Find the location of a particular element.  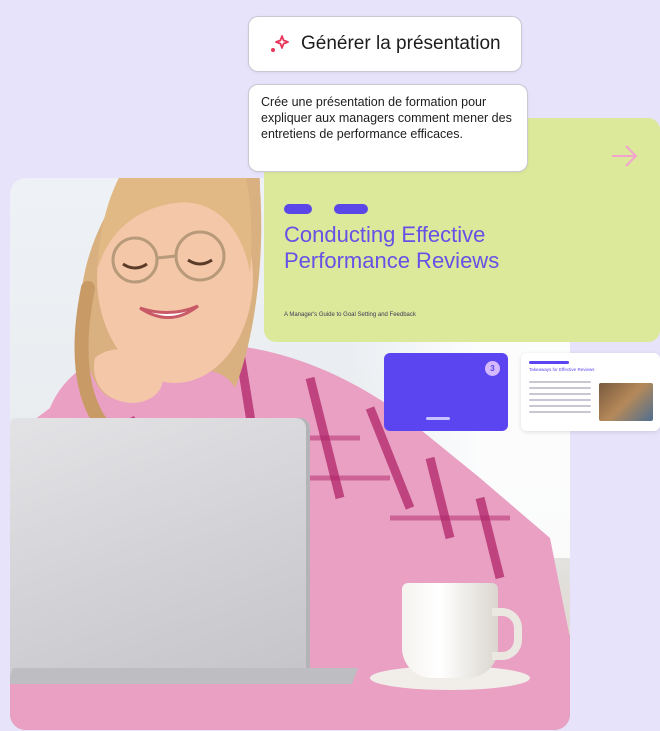

thumbnail-accent-bar is located at coordinates (549, 362).